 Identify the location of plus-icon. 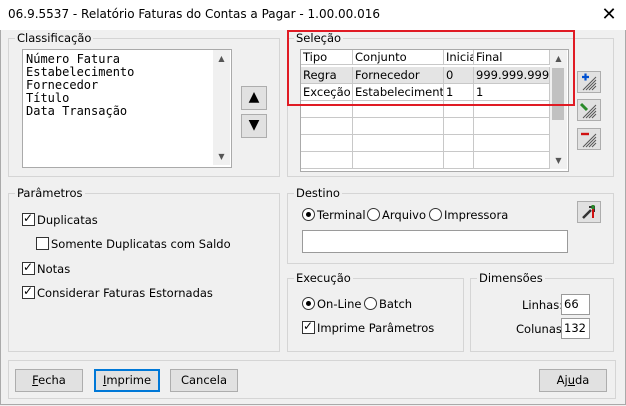
(589, 82).